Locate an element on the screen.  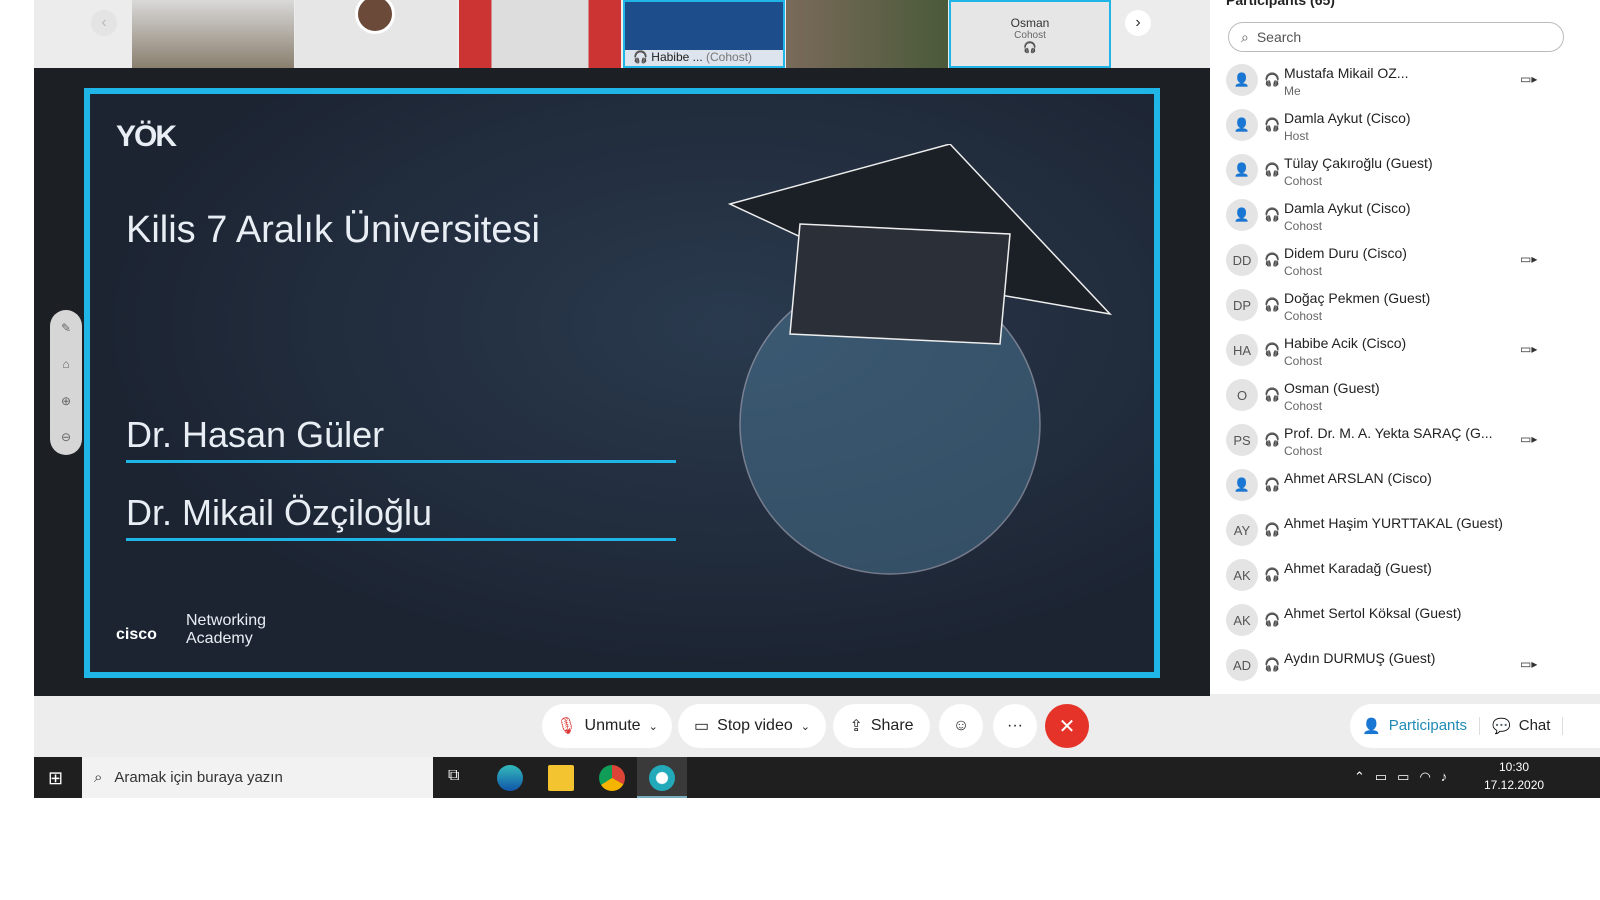
participant-role: Me is located at coordinates (1292, 91).